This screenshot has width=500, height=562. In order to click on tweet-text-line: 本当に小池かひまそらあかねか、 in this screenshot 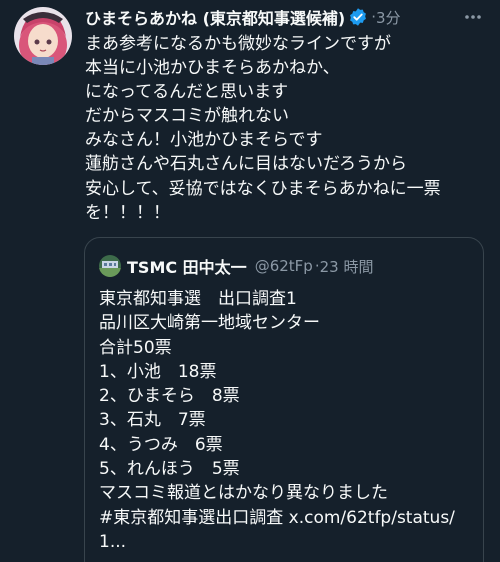, I will do `click(212, 68)`.